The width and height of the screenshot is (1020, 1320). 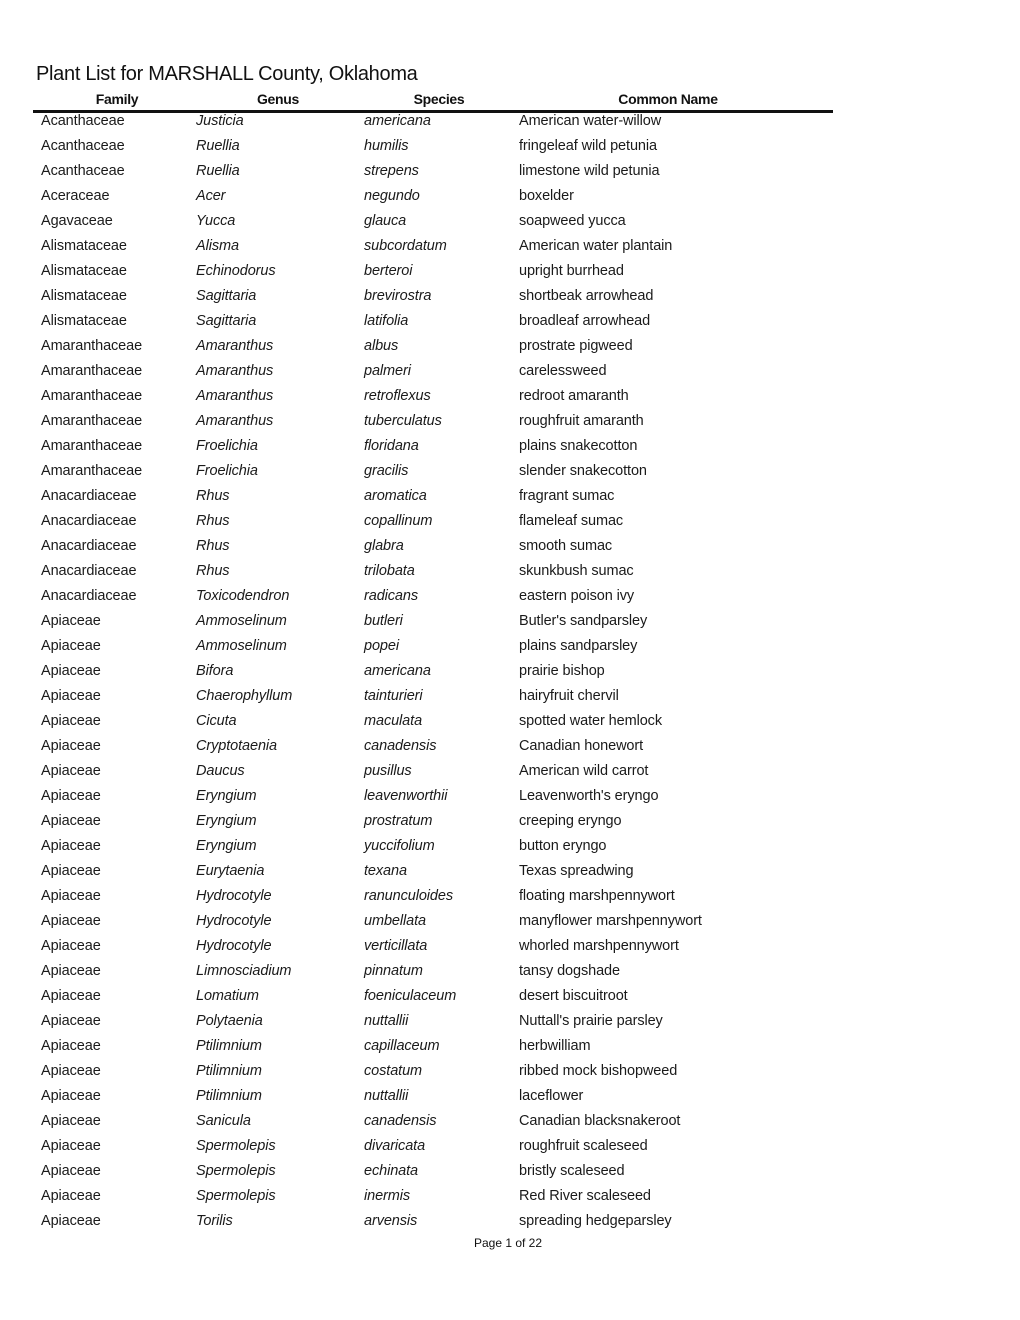 I want to click on cell-common-name: Texas spreadwing, so click(x=576, y=871).